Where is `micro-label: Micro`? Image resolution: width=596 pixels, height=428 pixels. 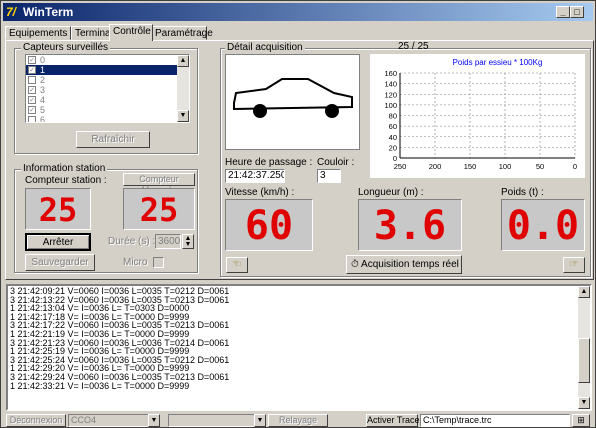
micro-label: Micro is located at coordinates (135, 262).